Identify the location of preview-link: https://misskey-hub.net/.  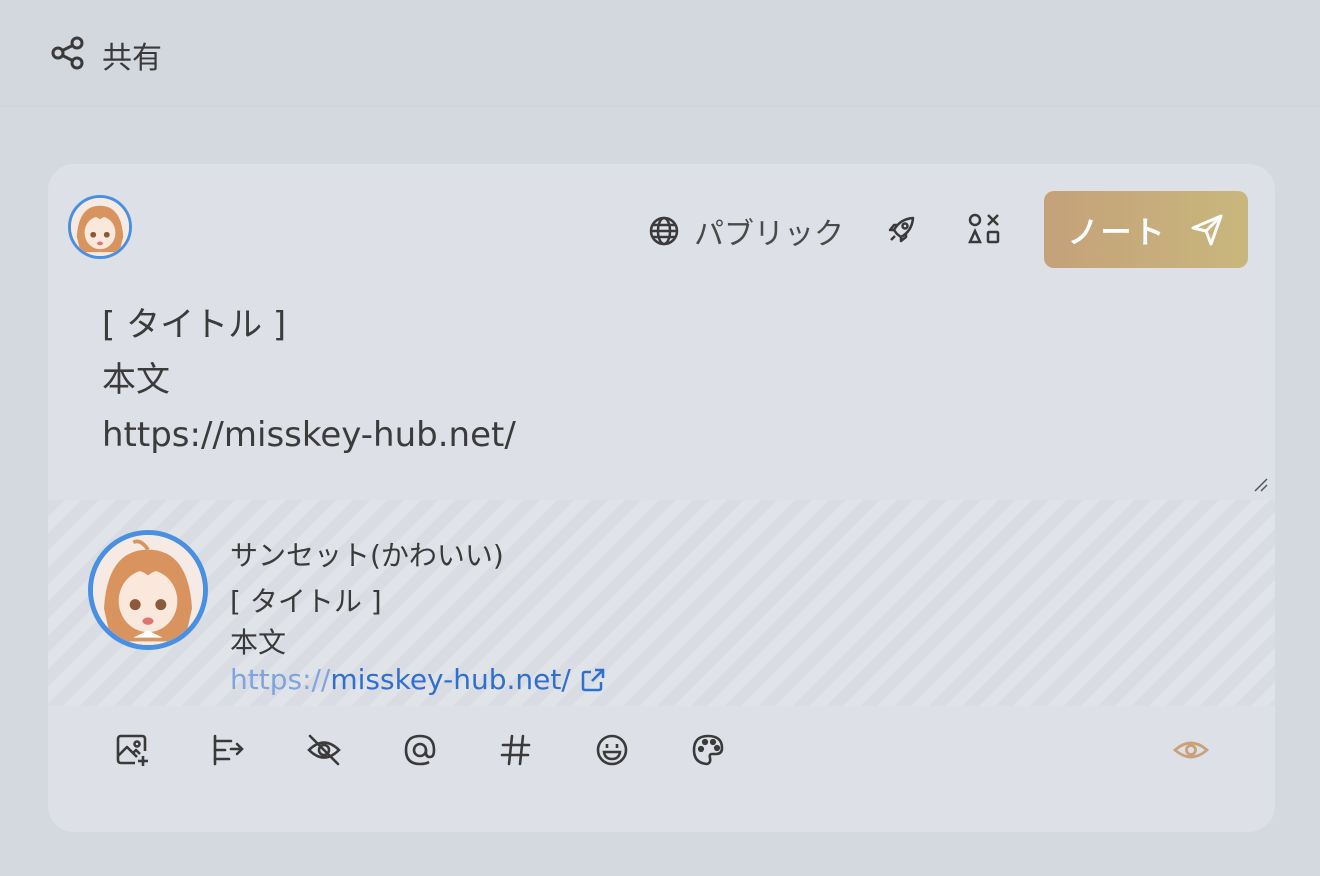
(418, 679).